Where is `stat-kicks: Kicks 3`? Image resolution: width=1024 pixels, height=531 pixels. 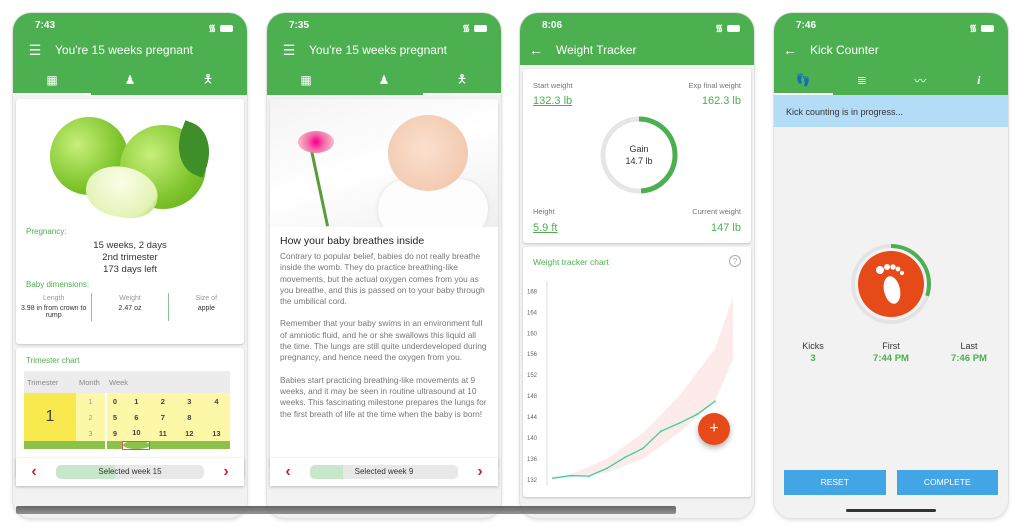 stat-kicks: Kicks 3 is located at coordinates (813, 352).